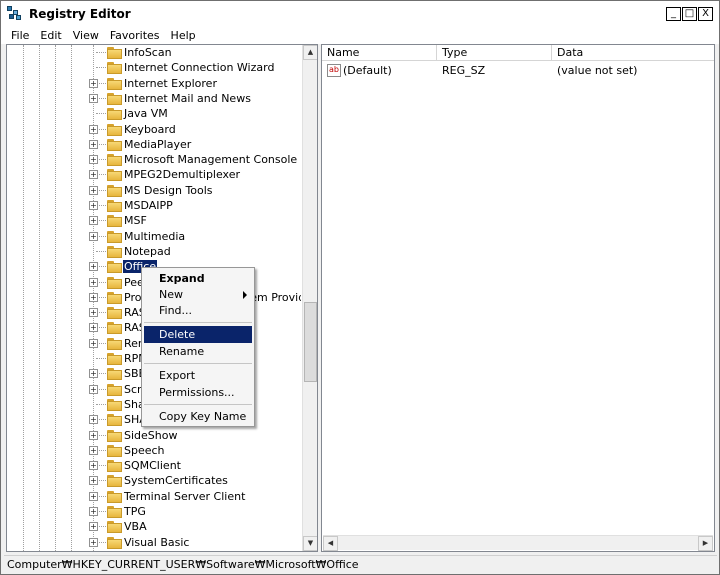 This screenshot has width=720, height=575. What do you see at coordinates (199, 68) in the screenshot?
I see `tree-item-label: Internet Connection Wizard` at bounding box center [199, 68].